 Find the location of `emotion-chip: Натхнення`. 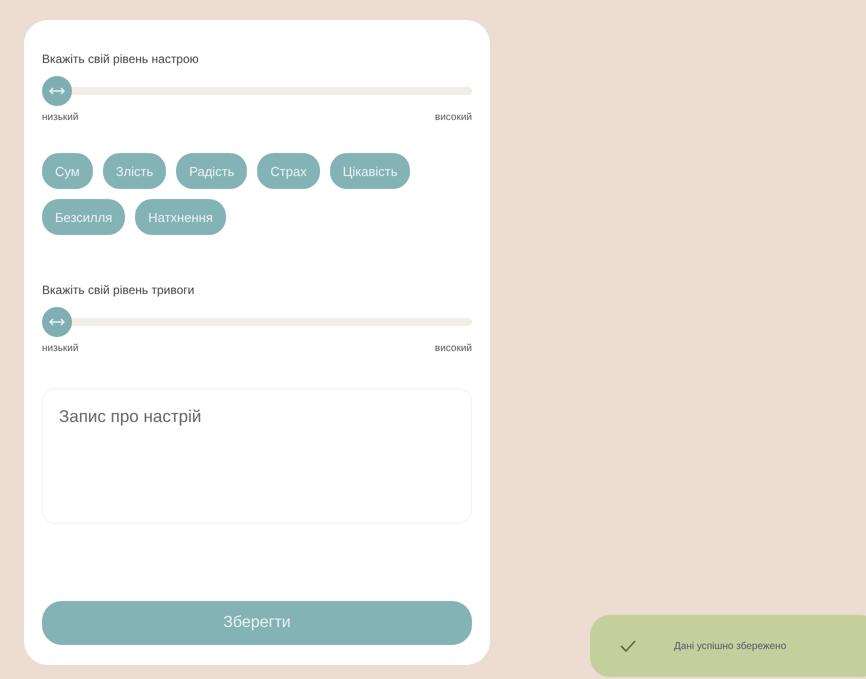

emotion-chip: Натхнення is located at coordinates (180, 217).